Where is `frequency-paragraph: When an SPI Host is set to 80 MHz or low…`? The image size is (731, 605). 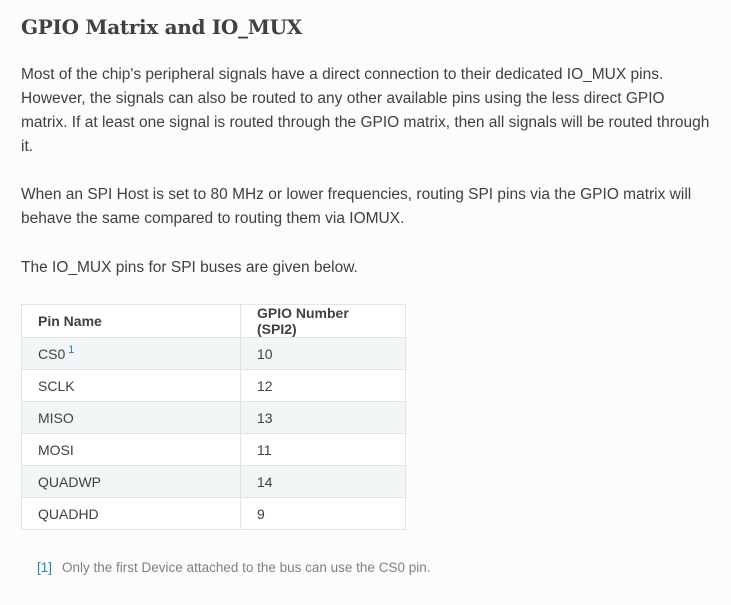
frequency-paragraph: When an SPI Host is set to 80 MHz or low… is located at coordinates (356, 206).